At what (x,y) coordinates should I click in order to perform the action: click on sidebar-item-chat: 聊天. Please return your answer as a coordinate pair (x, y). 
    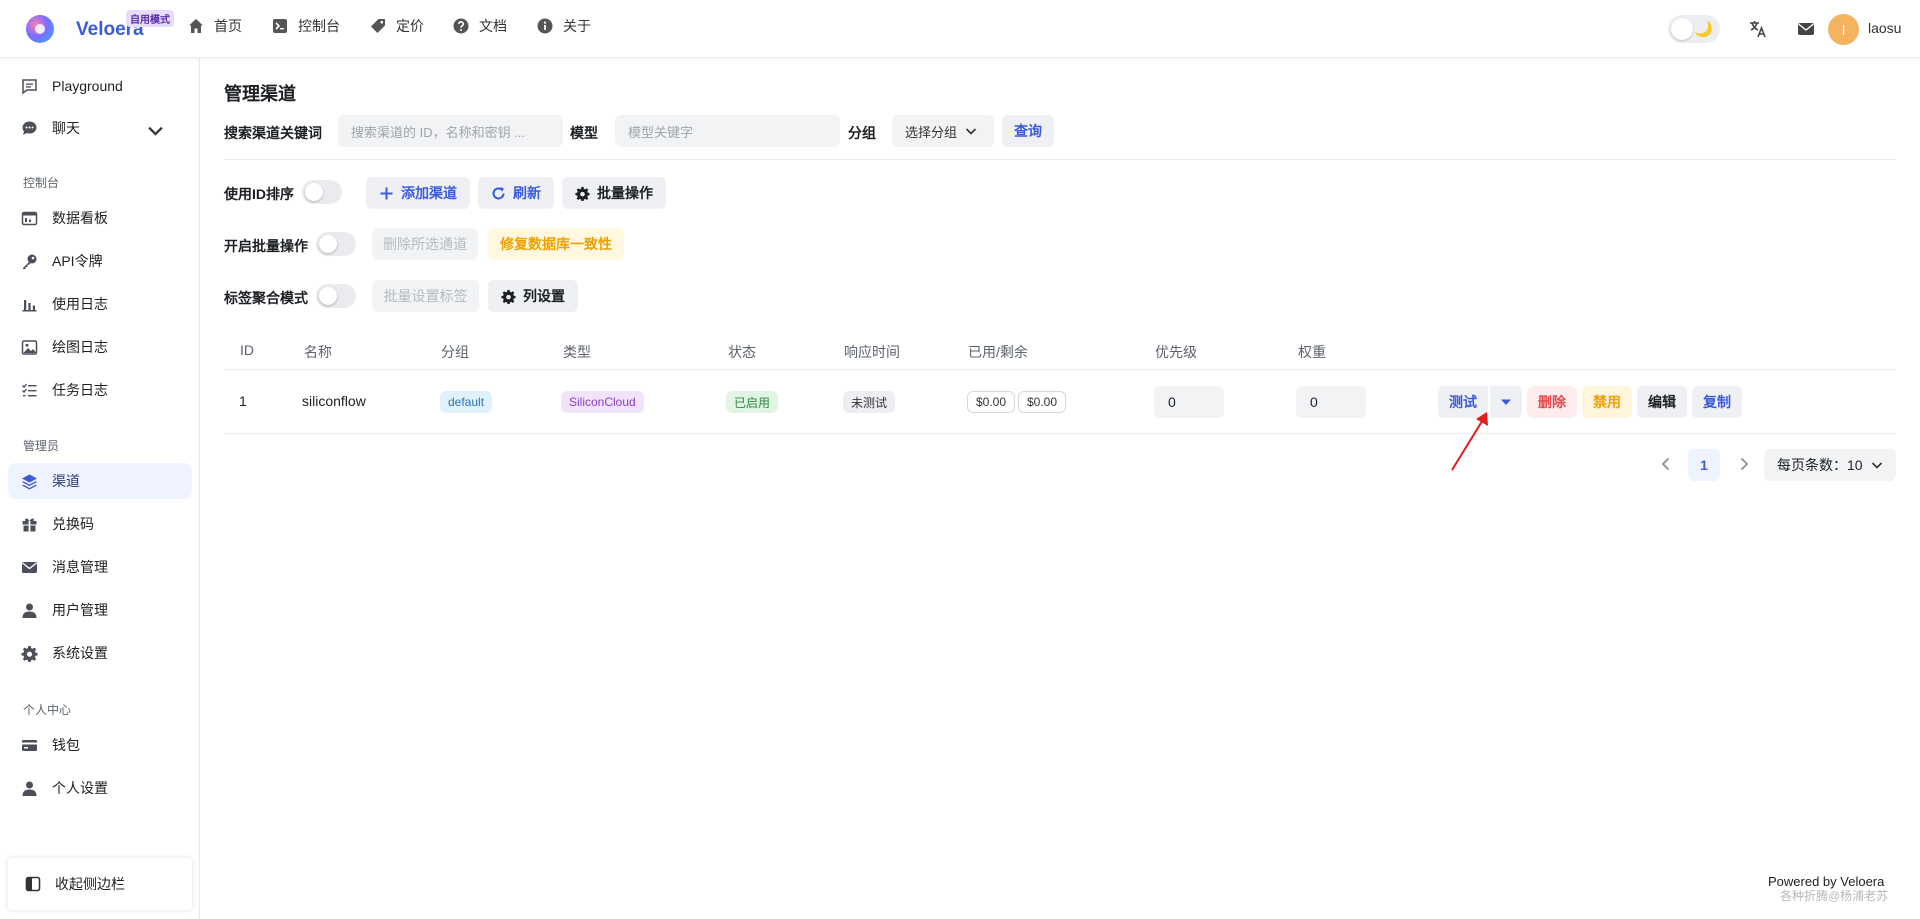
    Looking at the image, I should click on (100, 128).